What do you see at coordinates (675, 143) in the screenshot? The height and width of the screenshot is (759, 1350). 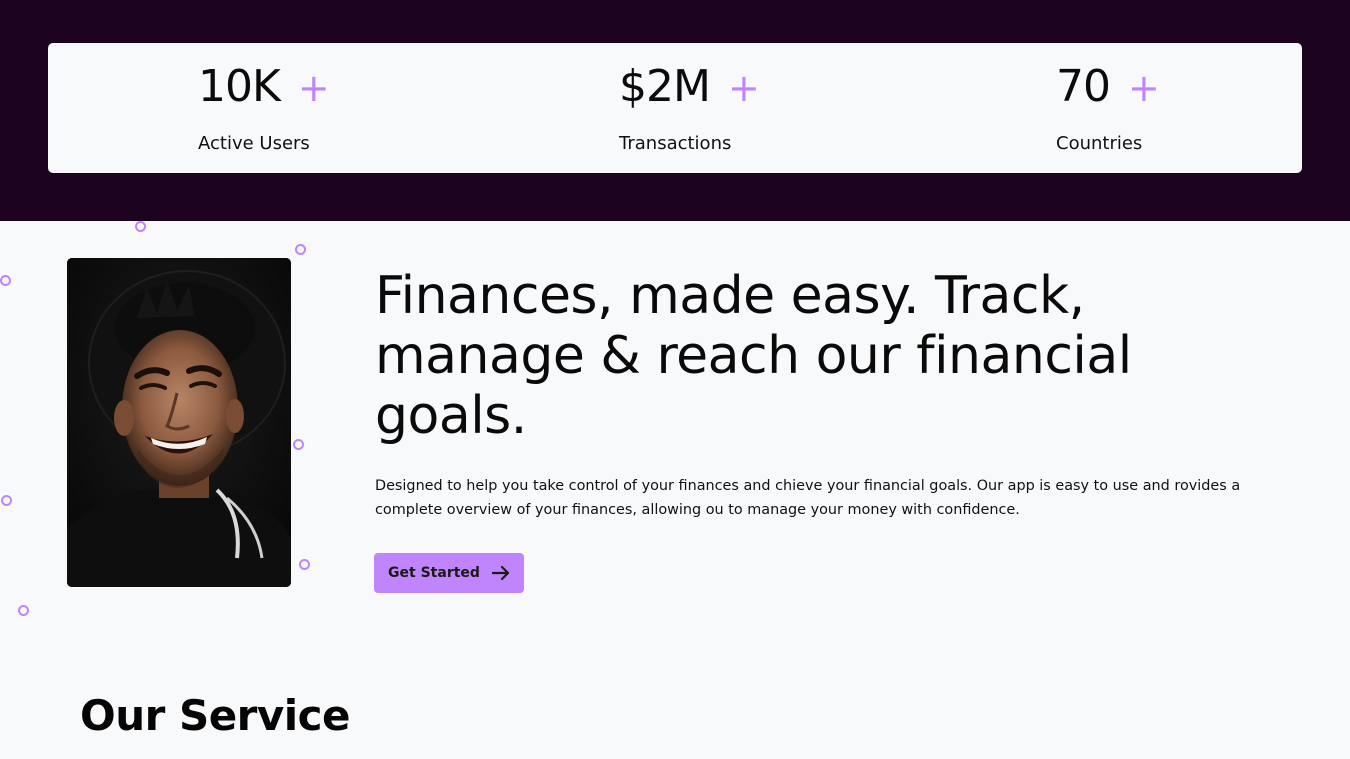 I see `stat-label: Transactions` at bounding box center [675, 143].